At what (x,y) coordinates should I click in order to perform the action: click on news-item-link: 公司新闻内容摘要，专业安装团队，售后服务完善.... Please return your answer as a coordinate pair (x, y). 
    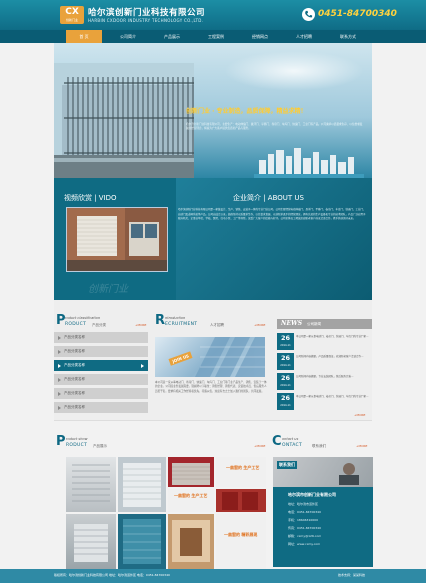
    Looking at the image, I should click on (334, 377).